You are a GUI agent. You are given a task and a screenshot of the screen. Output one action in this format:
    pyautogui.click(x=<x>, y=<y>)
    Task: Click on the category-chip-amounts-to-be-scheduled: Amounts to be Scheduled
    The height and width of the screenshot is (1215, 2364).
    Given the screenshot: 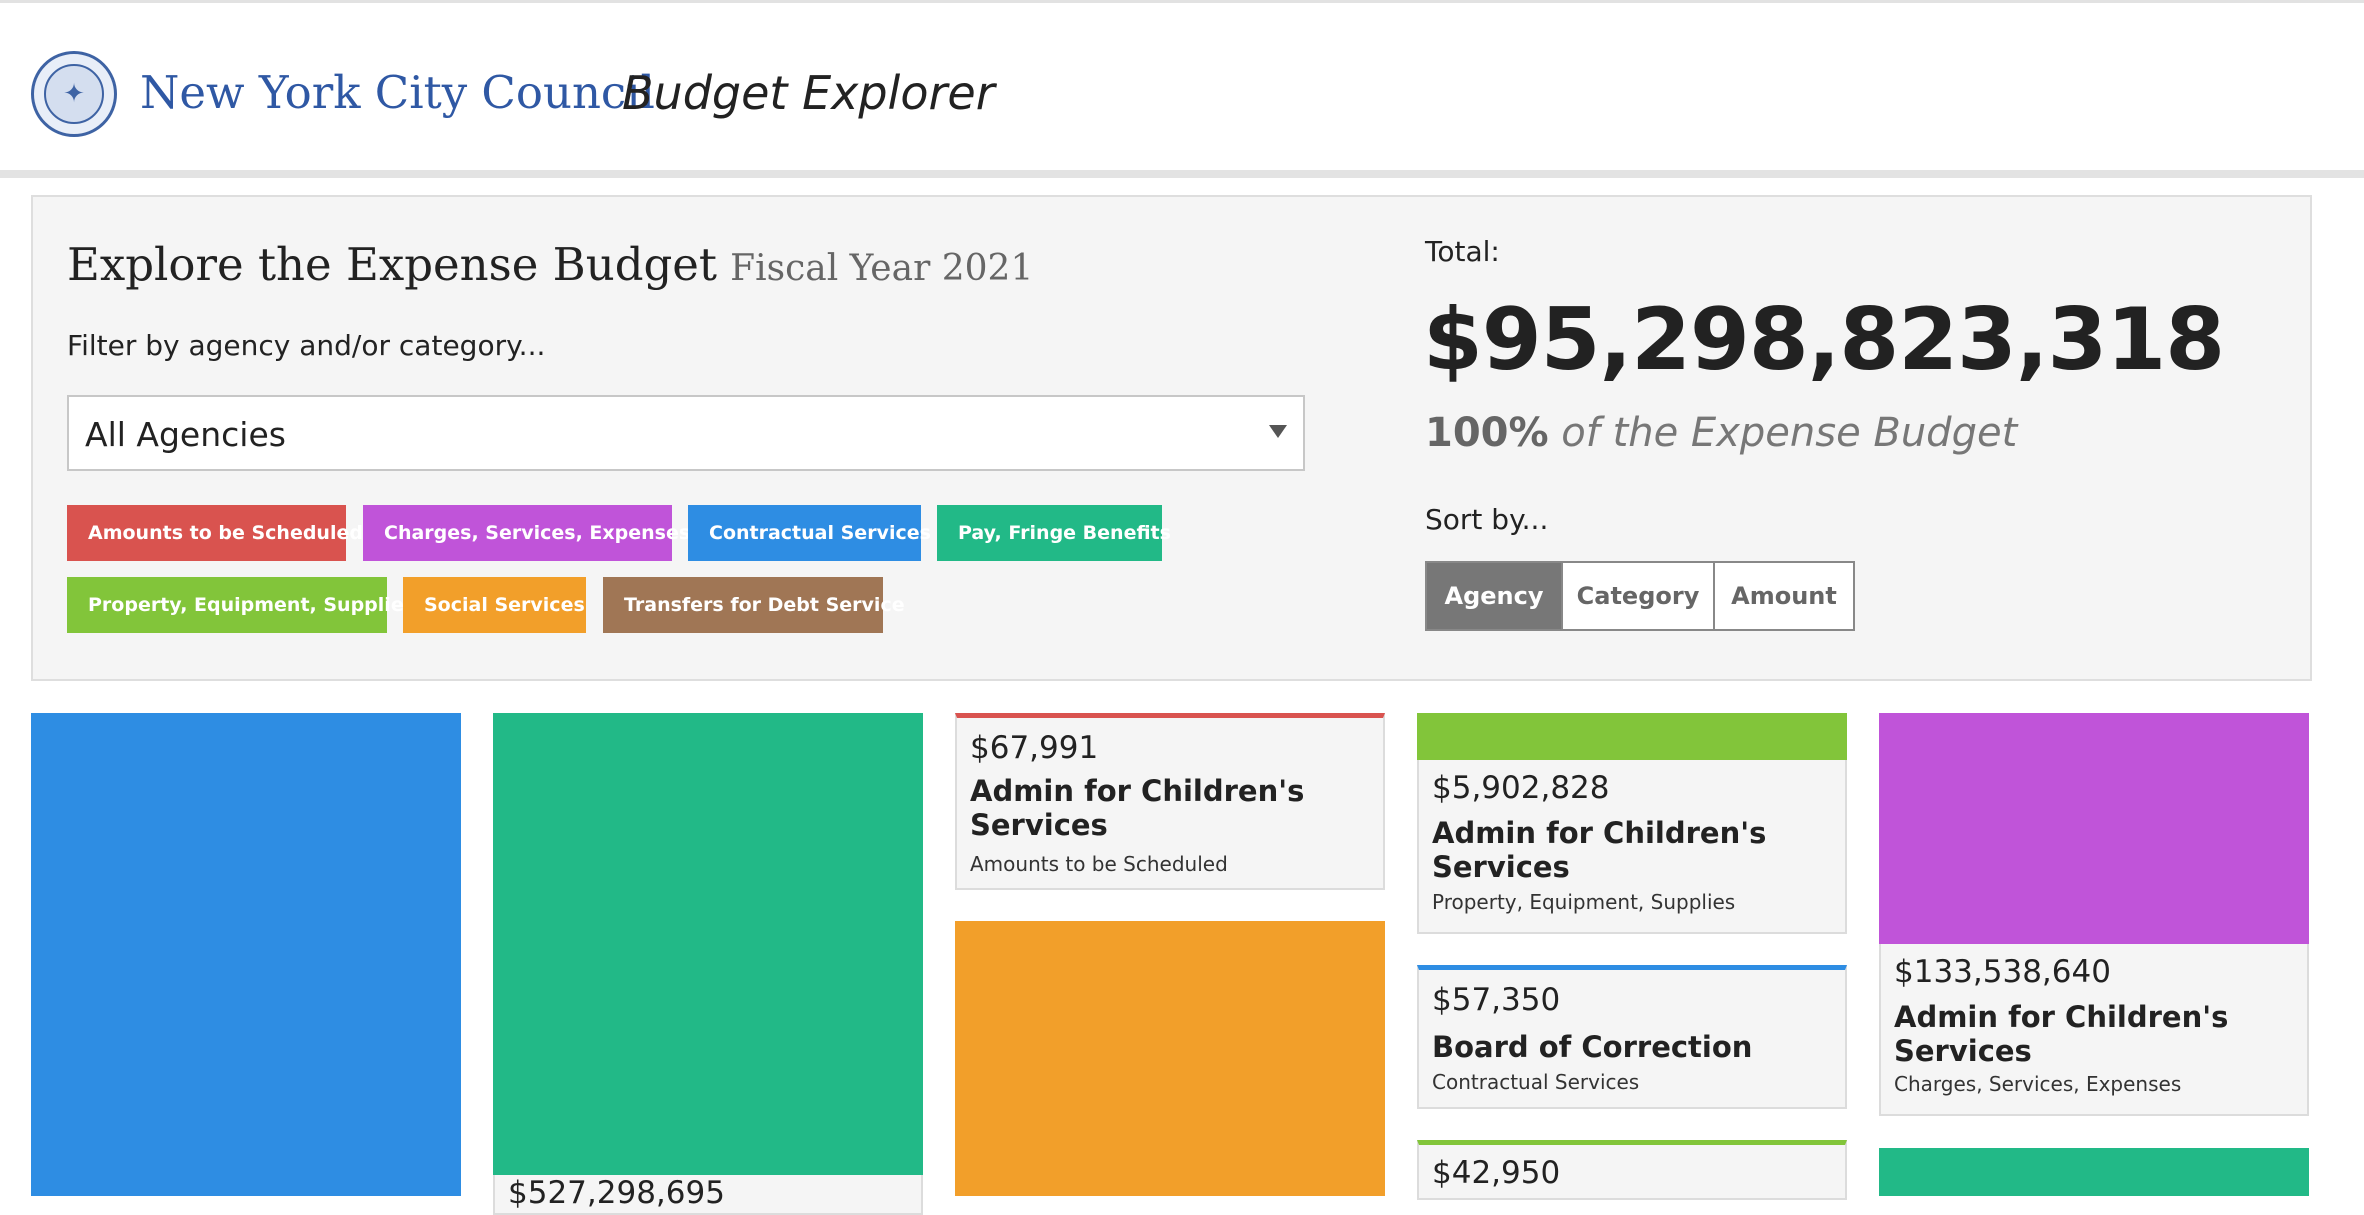 What is the action you would take?
    pyautogui.click(x=215, y=533)
    